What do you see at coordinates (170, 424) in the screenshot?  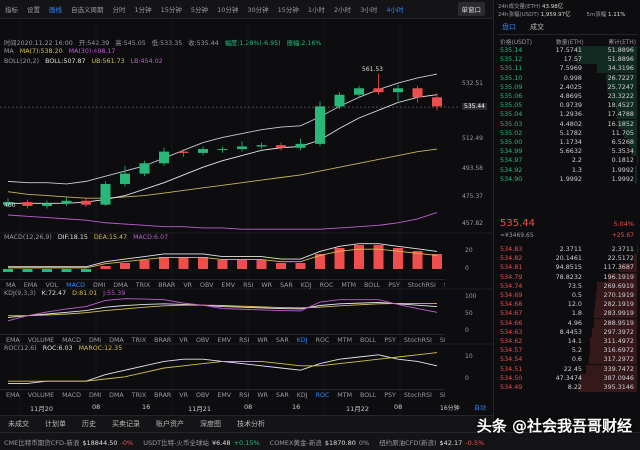 I see `bottom-tab-4: 账户资产` at bounding box center [170, 424].